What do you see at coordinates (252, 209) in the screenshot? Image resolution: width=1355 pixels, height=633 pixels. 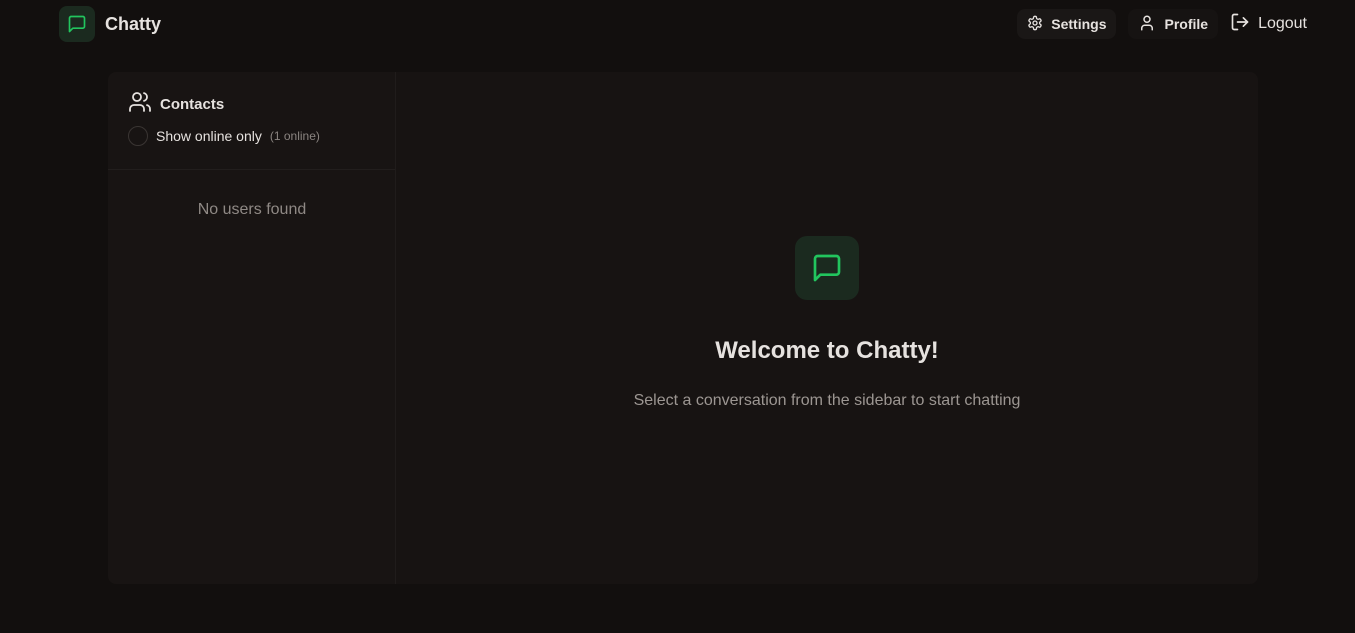 I see `empty-contacts-message: No users found` at bounding box center [252, 209].